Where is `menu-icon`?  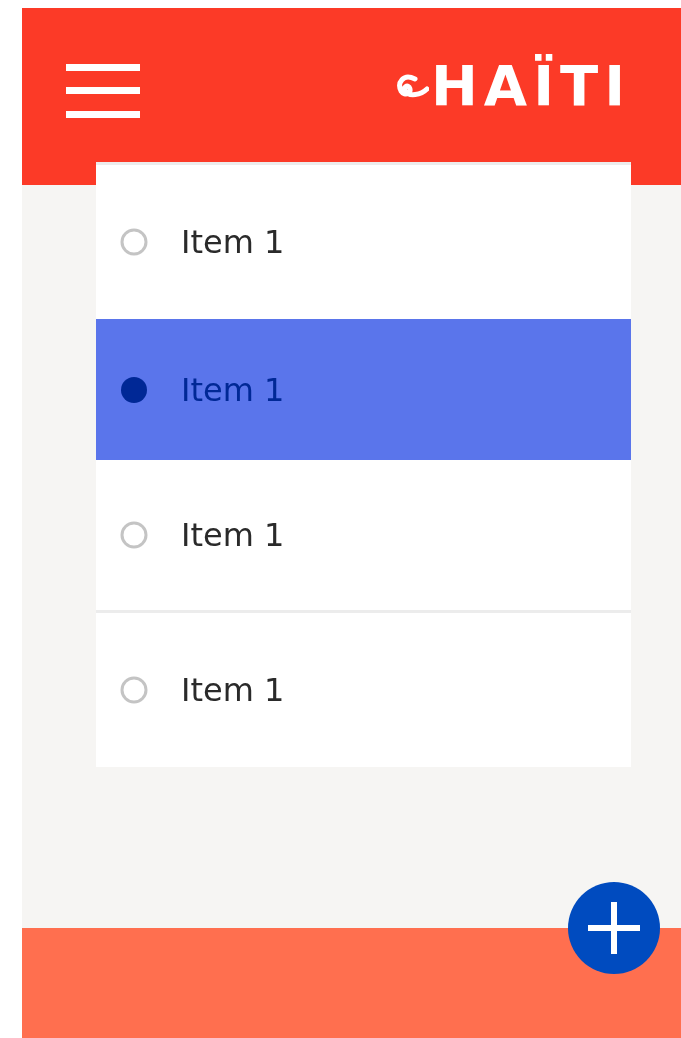
menu-icon is located at coordinates (103, 91).